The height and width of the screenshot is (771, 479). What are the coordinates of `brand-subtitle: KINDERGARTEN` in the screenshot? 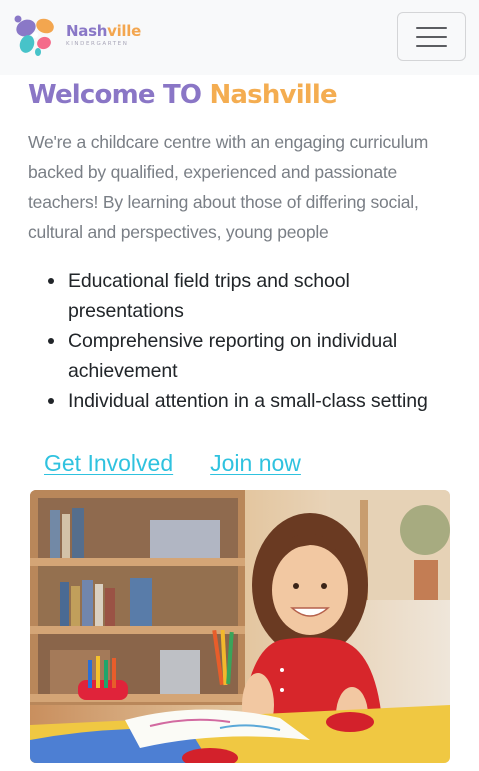 It's located at (97, 44).